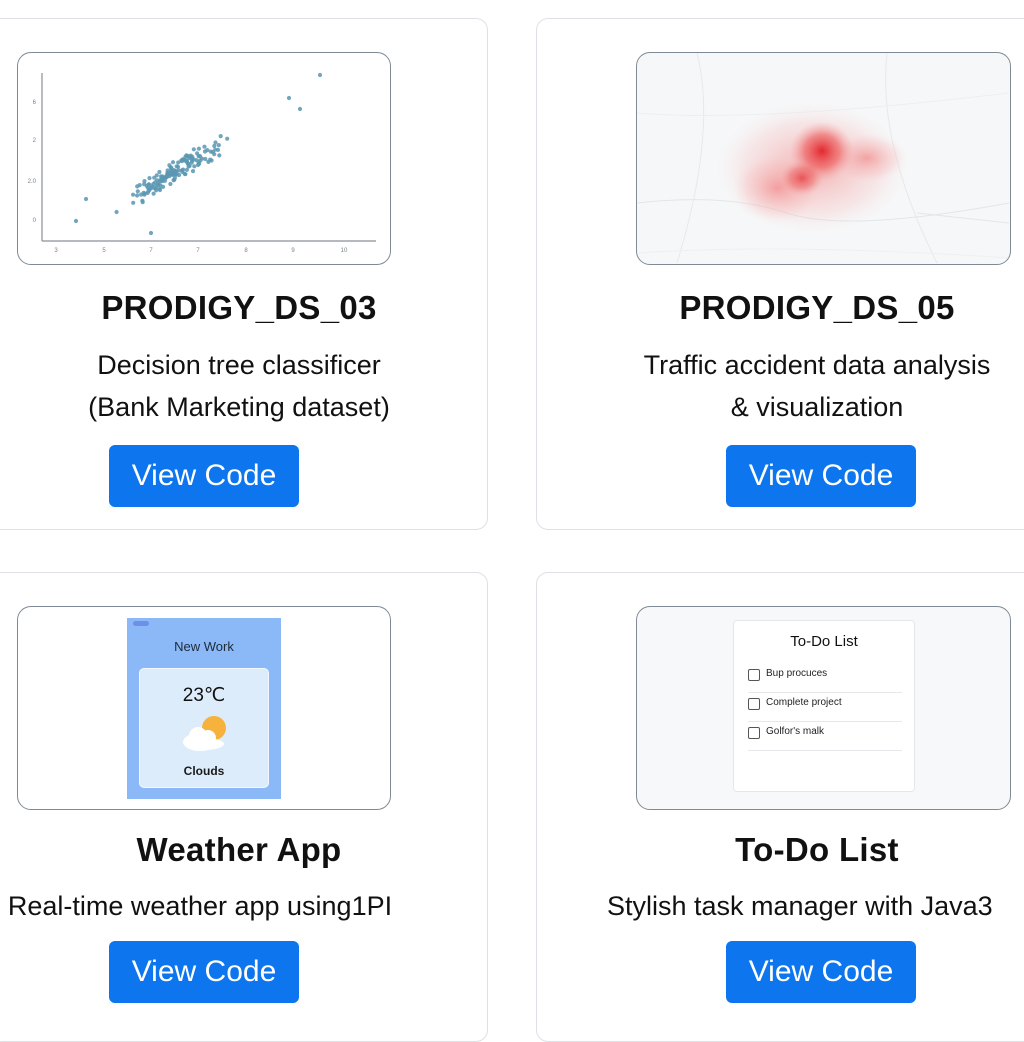  Describe the element at coordinates (200, 906) in the screenshot. I see `project-description-line1: Real-time weather app using1PI` at that location.